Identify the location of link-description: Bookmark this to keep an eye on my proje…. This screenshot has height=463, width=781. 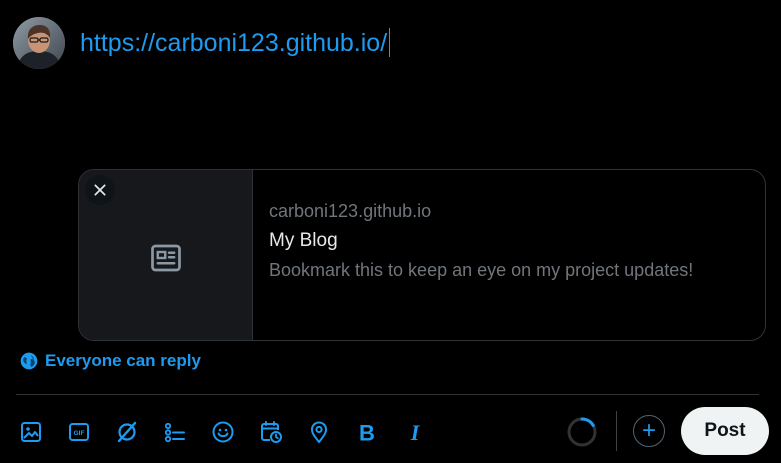
(481, 270).